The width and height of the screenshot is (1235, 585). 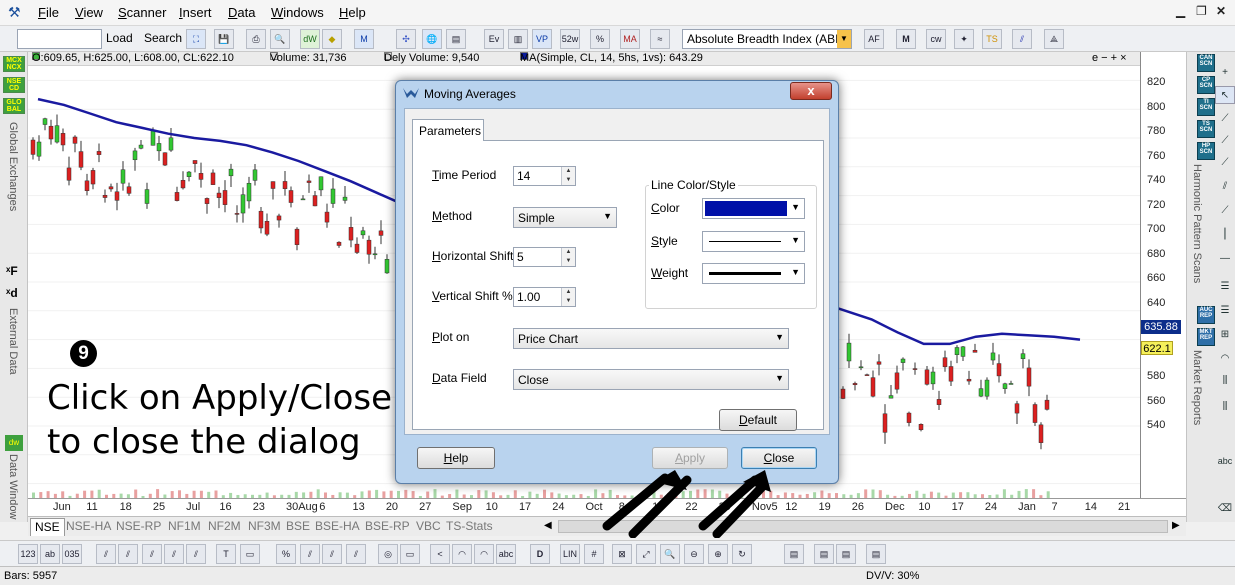 What do you see at coordinates (906, 39) in the screenshot?
I see `m-pvt-icon: M` at bounding box center [906, 39].